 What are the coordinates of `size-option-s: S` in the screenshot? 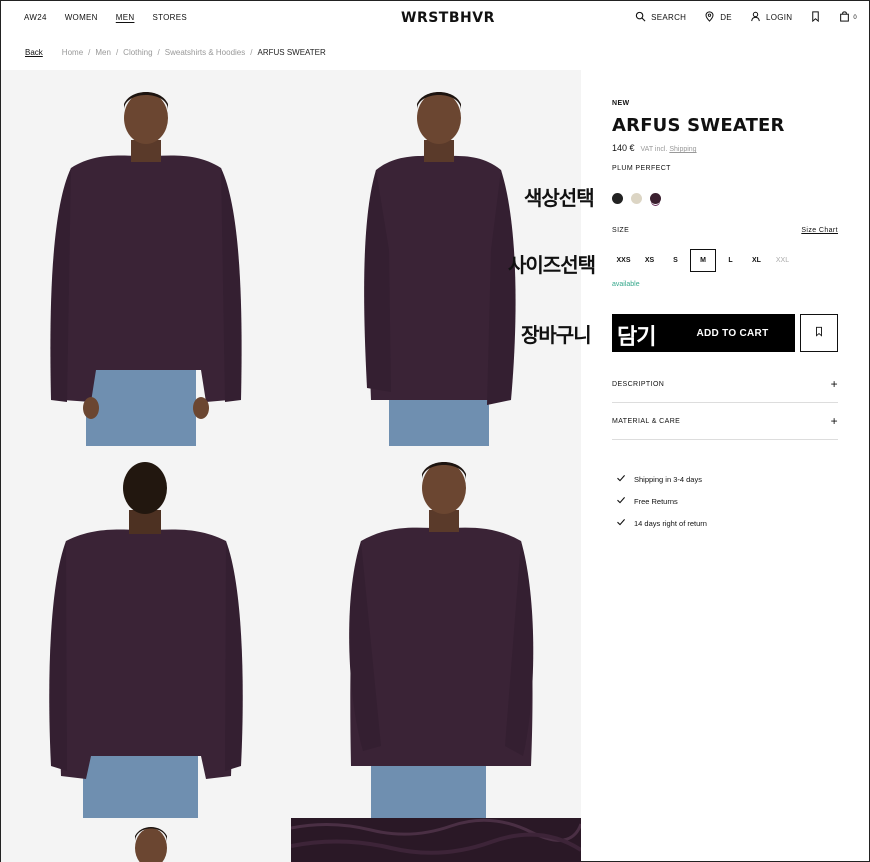 It's located at (675, 260).